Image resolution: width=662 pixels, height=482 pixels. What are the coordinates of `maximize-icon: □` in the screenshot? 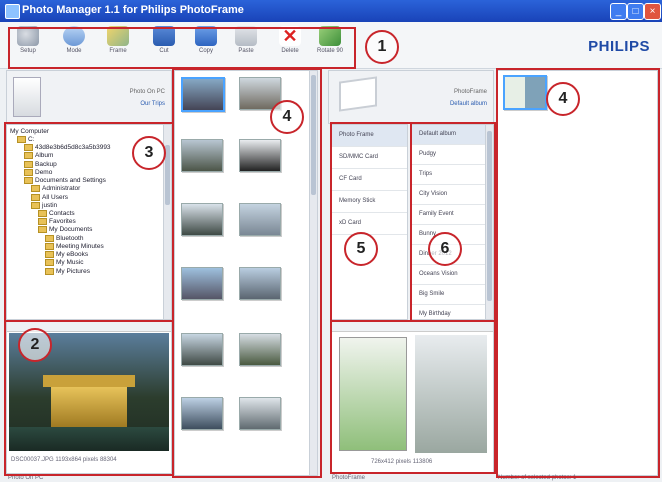 It's located at (635, 11).